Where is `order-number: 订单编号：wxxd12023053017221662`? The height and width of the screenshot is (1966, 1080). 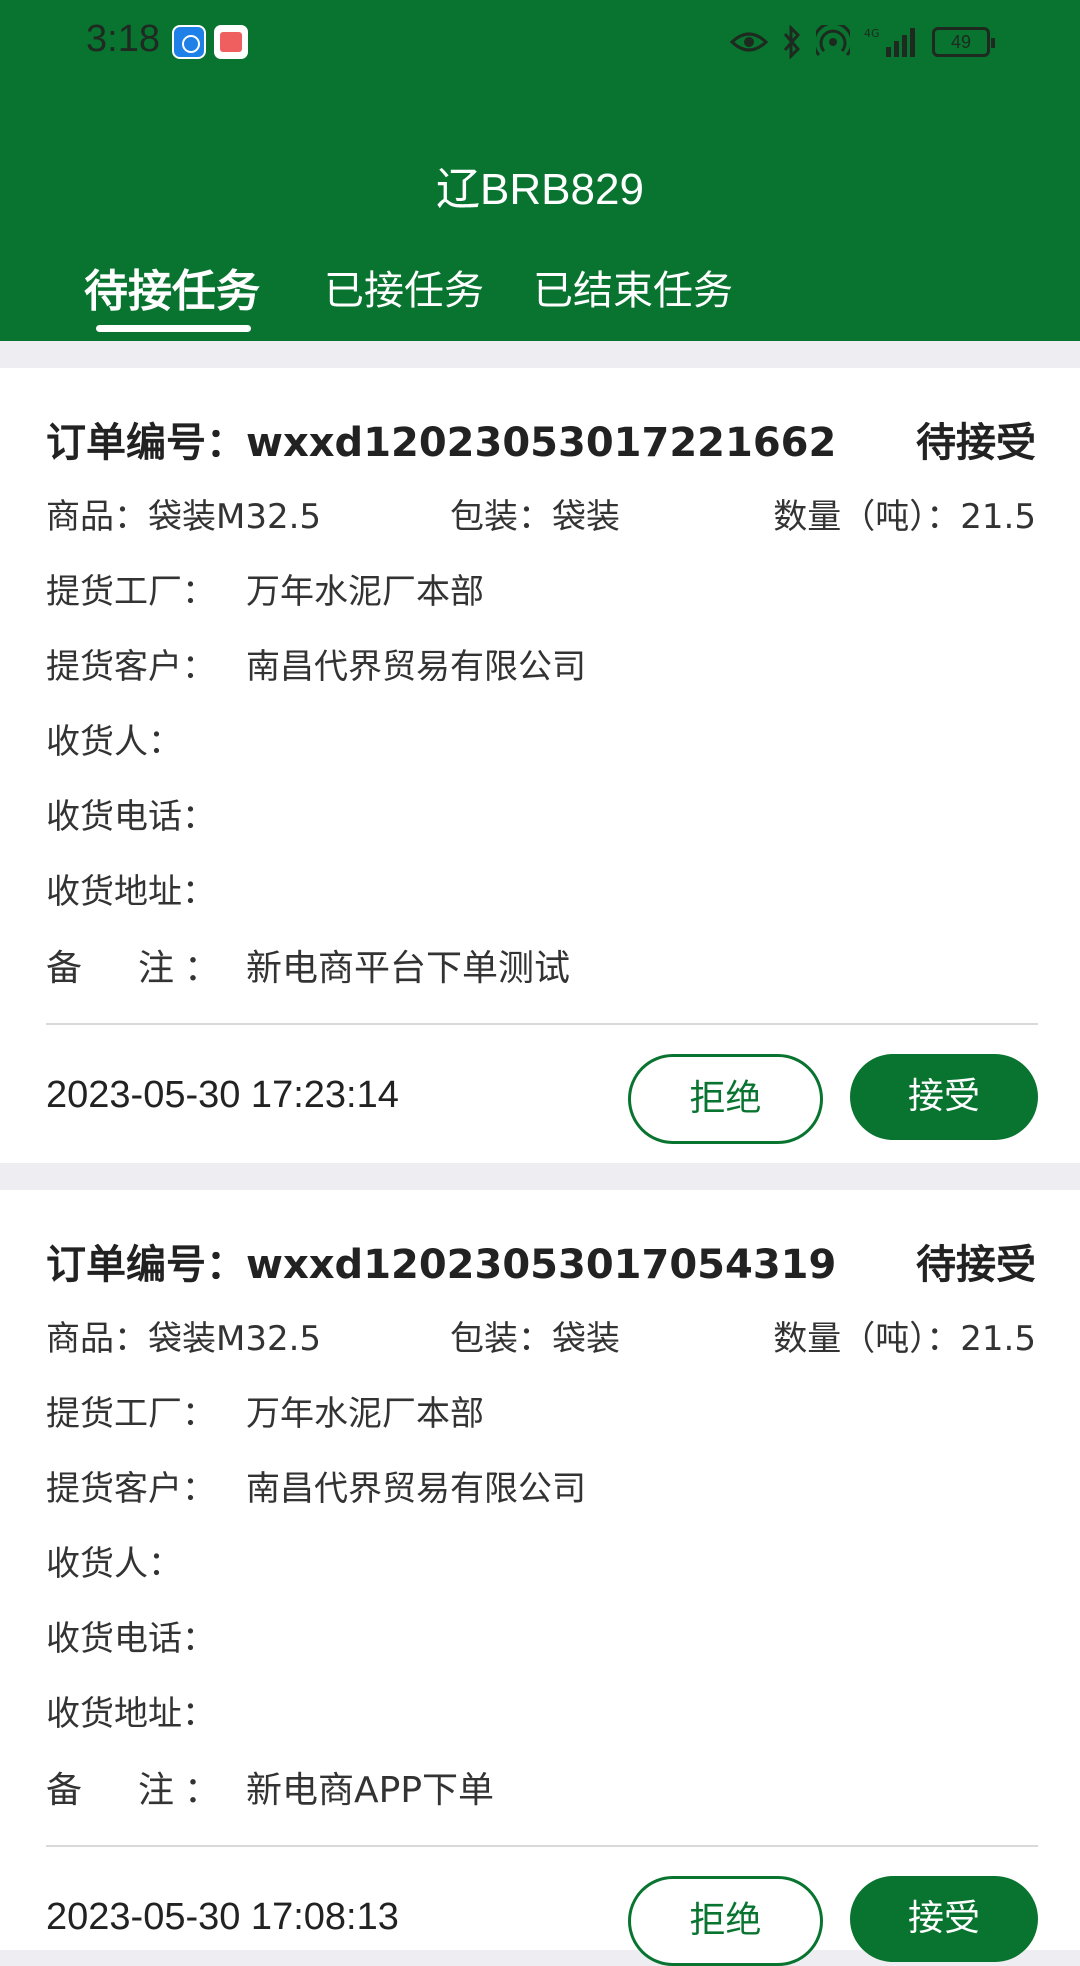 order-number: 订单编号：wxxd12023053017221662 is located at coordinates (441, 439).